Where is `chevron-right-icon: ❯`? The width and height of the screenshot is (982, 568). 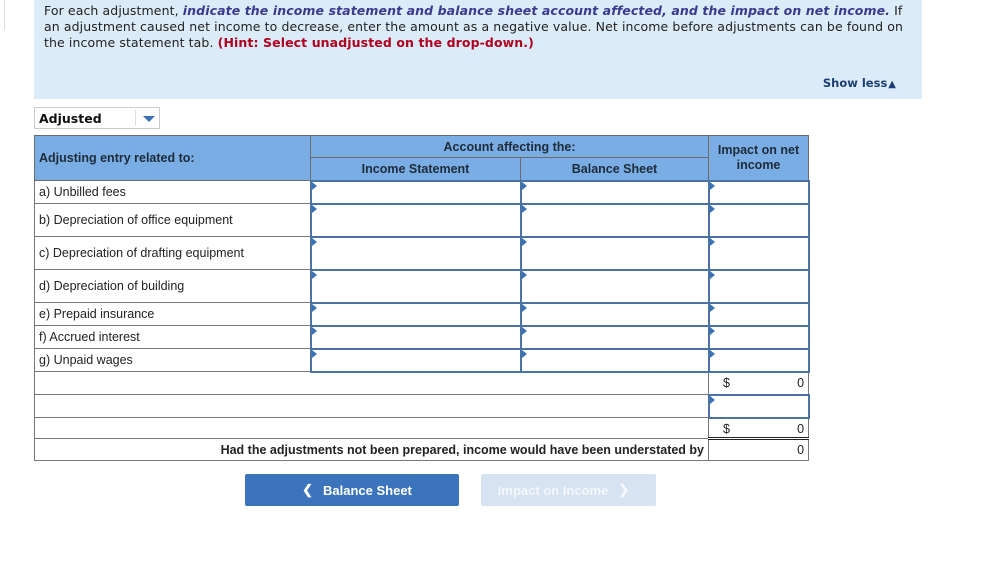 chevron-right-icon: ❯ is located at coordinates (624, 489).